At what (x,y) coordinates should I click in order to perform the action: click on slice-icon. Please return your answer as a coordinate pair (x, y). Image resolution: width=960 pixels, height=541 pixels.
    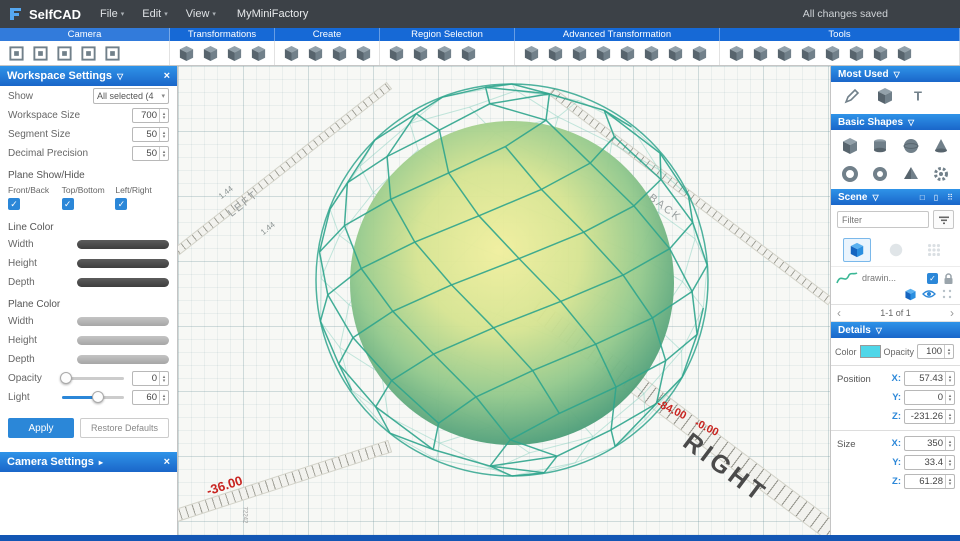
    Looking at the image, I should click on (808, 53).